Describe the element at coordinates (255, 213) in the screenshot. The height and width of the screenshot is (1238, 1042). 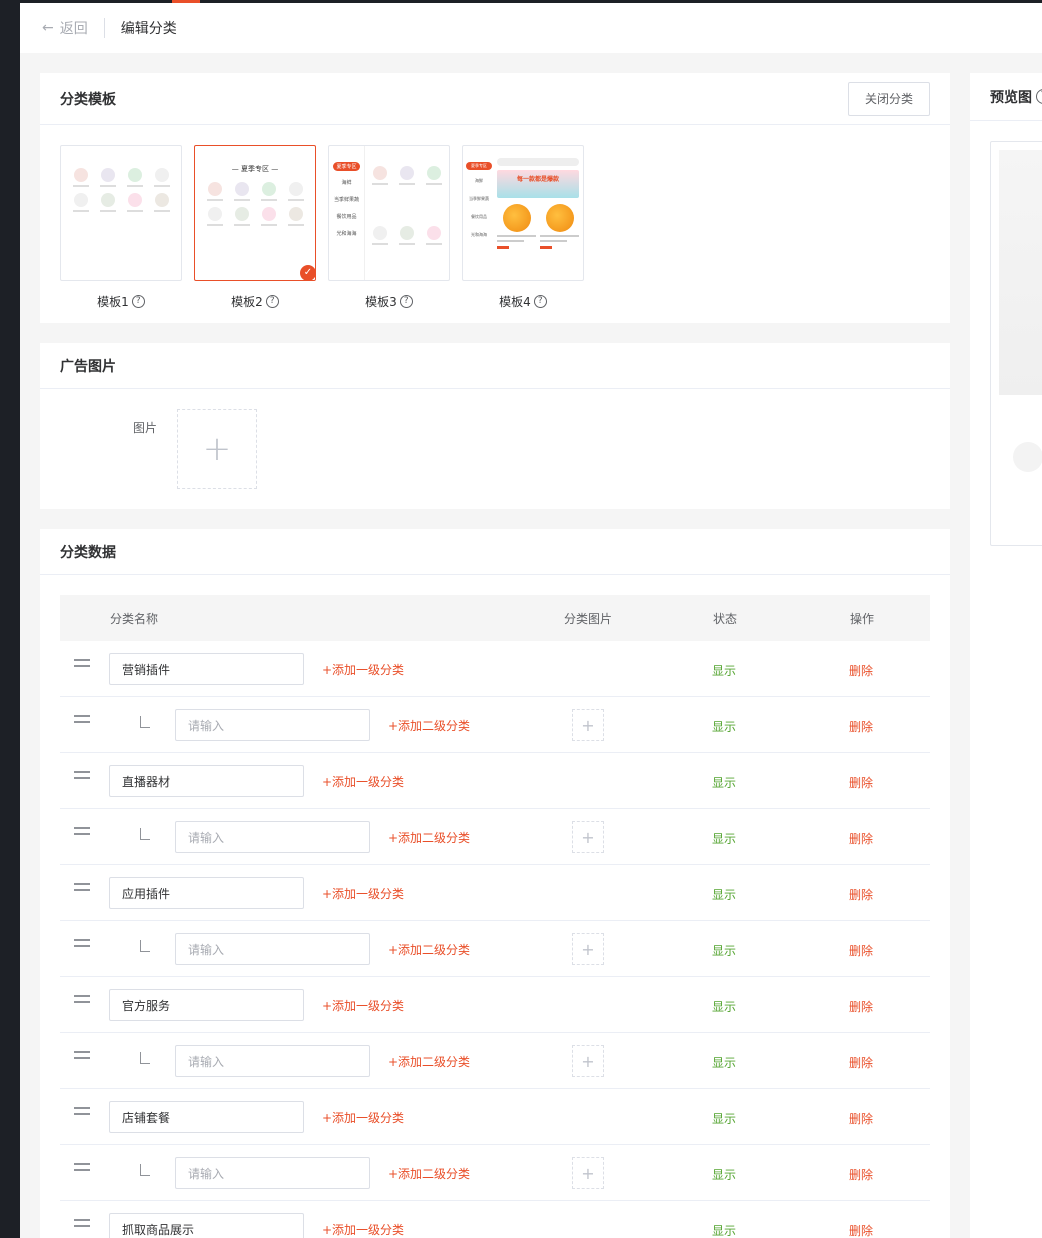
I see `template-thumbnail-2: — 夏季专区 — ✓` at that location.